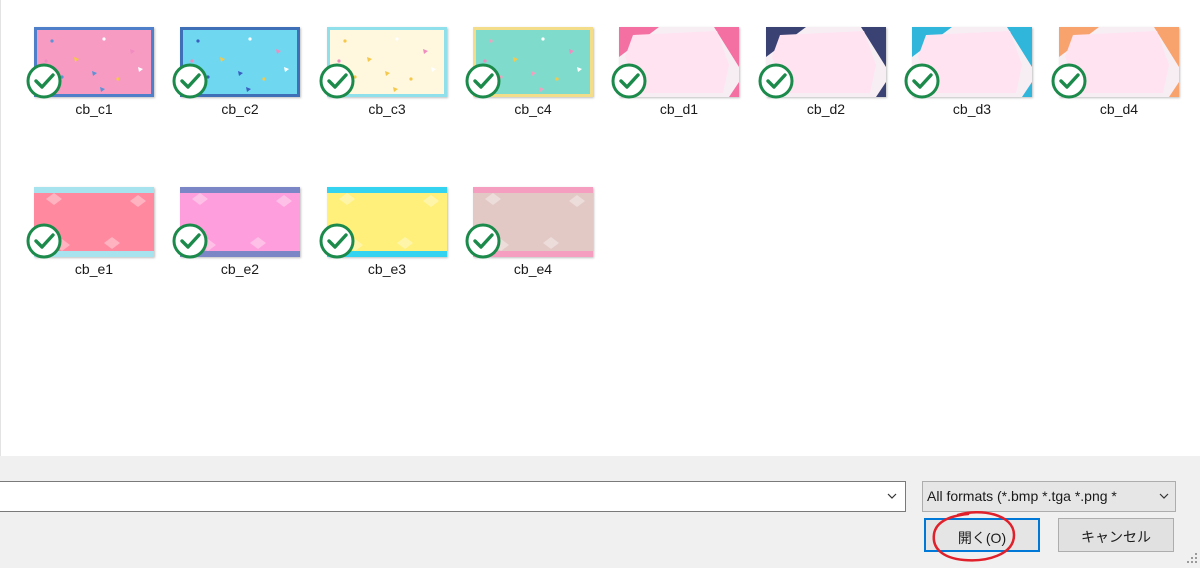 This screenshot has width=1200, height=568. I want to click on open-button: 開く(O), so click(982, 535).